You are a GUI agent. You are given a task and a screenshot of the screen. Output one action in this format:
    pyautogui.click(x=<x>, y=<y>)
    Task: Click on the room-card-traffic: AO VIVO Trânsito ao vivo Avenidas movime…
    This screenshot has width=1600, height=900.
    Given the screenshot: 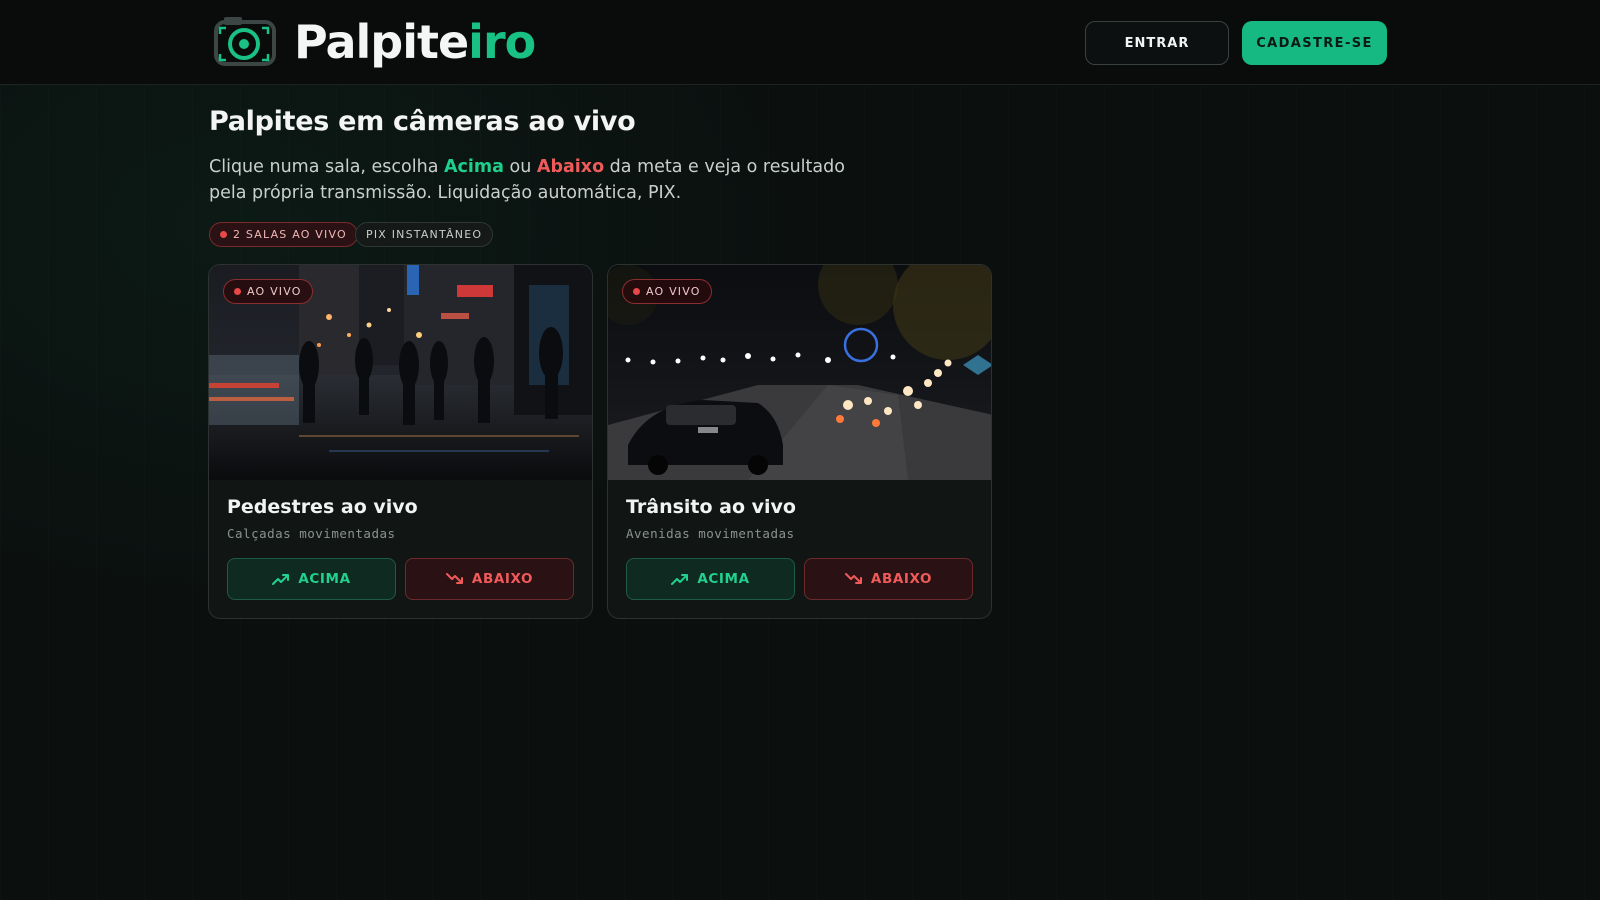 What is the action you would take?
    pyautogui.click(x=799, y=441)
    